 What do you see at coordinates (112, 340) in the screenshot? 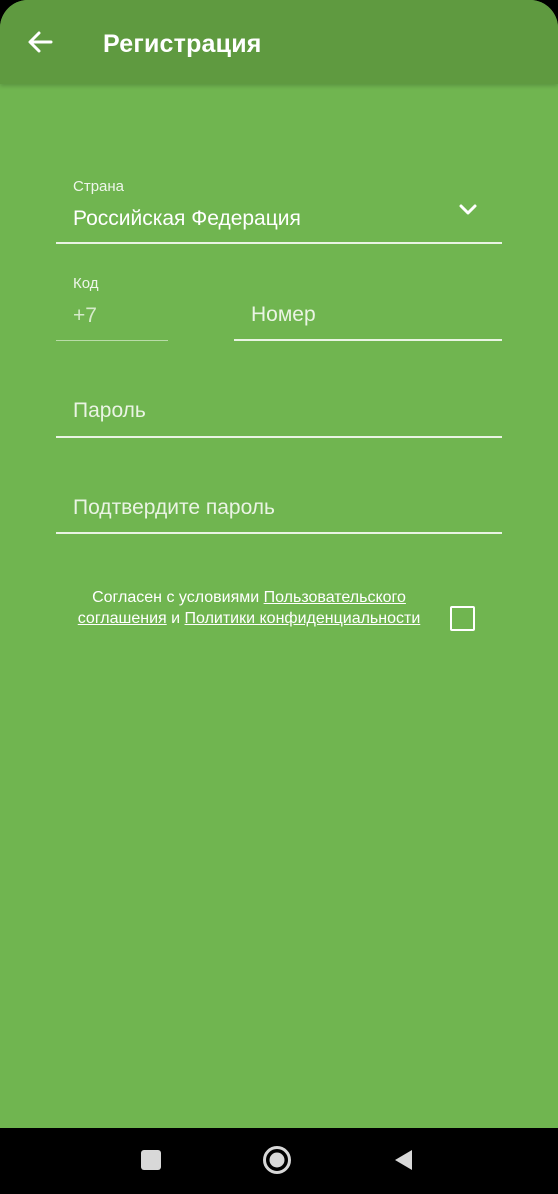
I see `phone-code-underline` at bounding box center [112, 340].